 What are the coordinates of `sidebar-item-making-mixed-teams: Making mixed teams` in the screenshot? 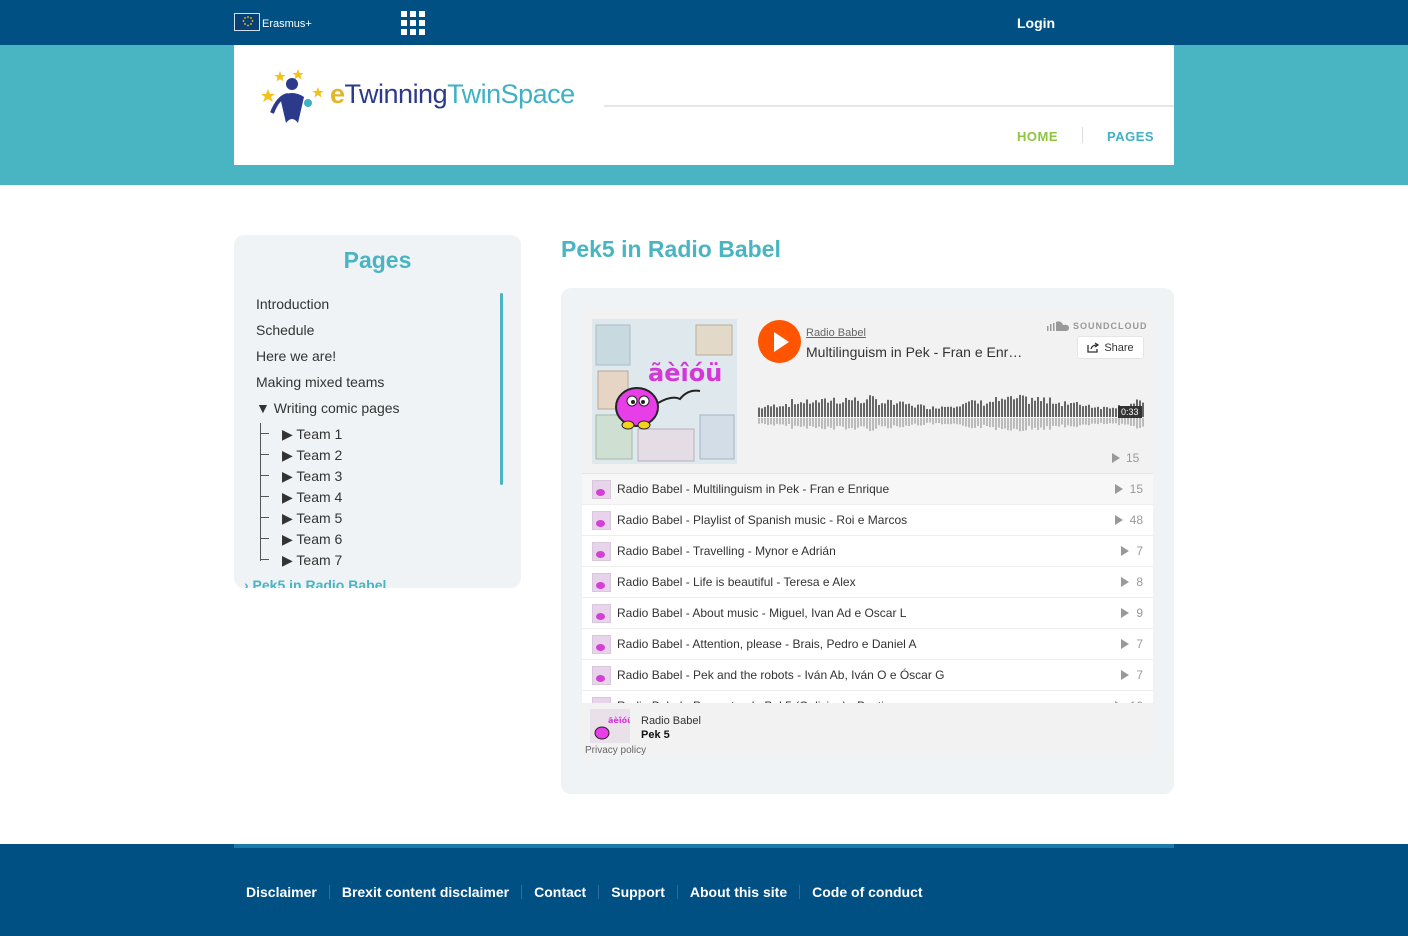 It's located at (320, 382).